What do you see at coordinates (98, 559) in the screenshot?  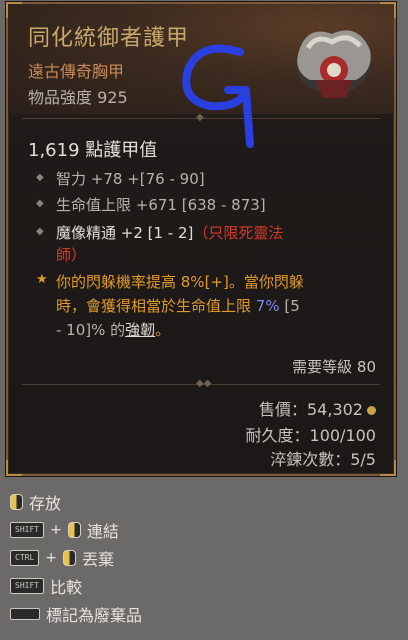 I see `action-label: 丟棄` at bounding box center [98, 559].